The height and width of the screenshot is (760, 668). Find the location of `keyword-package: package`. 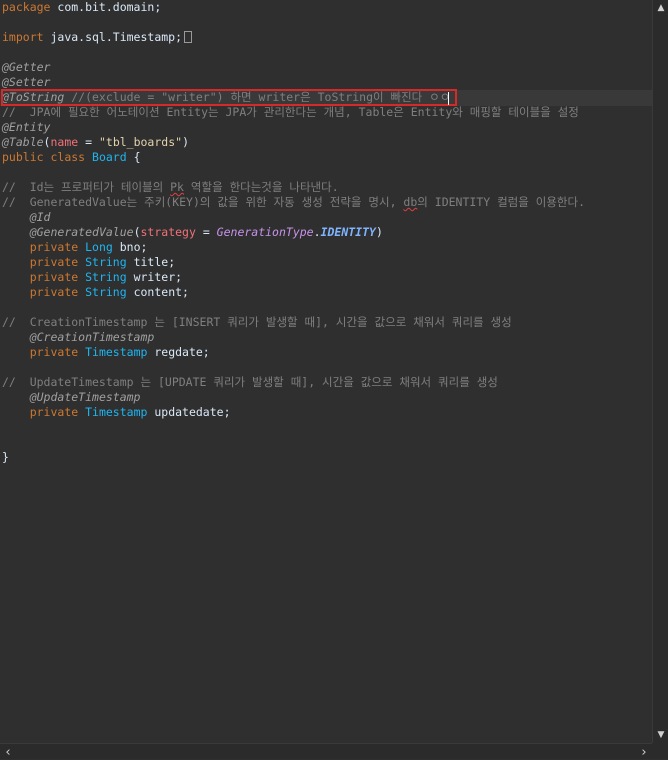

keyword-package: package is located at coordinates (26, 7).